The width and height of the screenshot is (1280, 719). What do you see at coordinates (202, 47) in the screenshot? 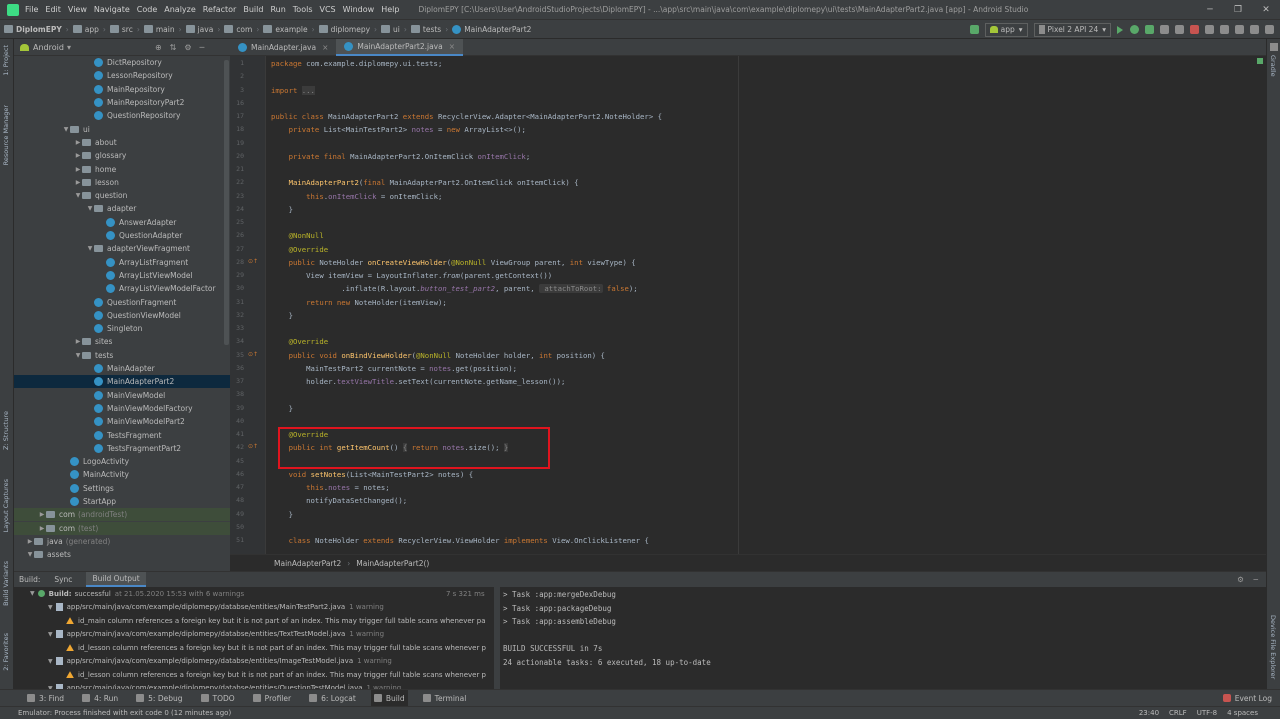
I see `hide-panel-icon: ─` at bounding box center [202, 47].